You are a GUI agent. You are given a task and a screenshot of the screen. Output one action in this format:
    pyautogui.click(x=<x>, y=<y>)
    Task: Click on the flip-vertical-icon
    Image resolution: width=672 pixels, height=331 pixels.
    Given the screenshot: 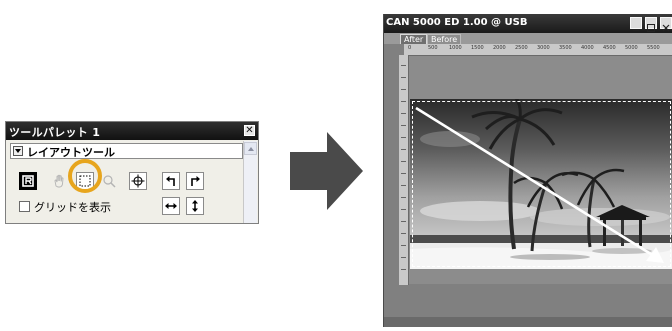 What is the action you would take?
    pyautogui.click(x=195, y=206)
    